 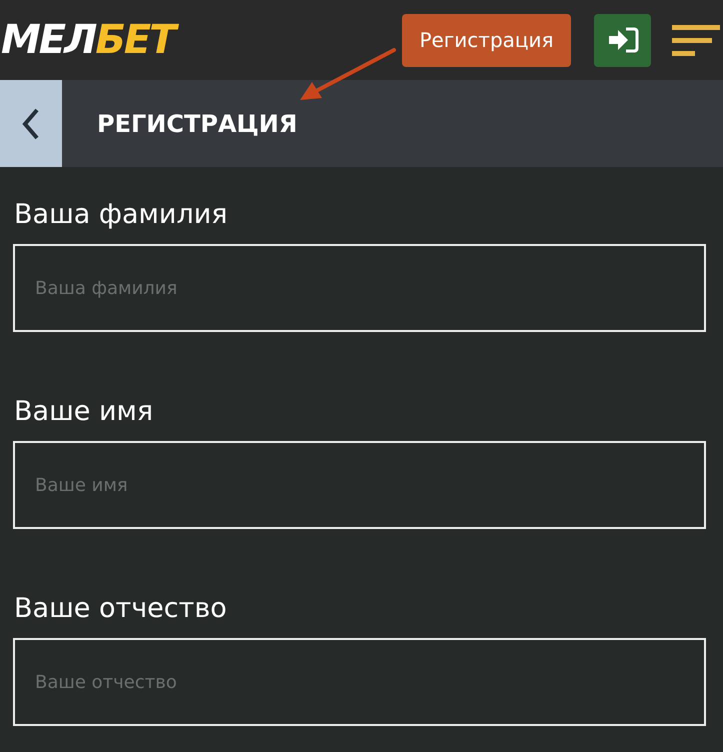 I want to click on field-label: Ваша фамилия, so click(x=121, y=215).